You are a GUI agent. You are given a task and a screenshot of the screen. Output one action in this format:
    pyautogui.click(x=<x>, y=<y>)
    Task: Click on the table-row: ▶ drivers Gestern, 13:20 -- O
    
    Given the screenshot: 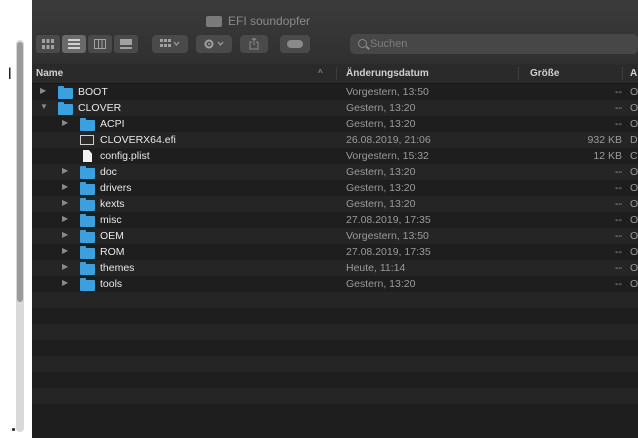 What is the action you would take?
    pyautogui.click(x=335, y=188)
    